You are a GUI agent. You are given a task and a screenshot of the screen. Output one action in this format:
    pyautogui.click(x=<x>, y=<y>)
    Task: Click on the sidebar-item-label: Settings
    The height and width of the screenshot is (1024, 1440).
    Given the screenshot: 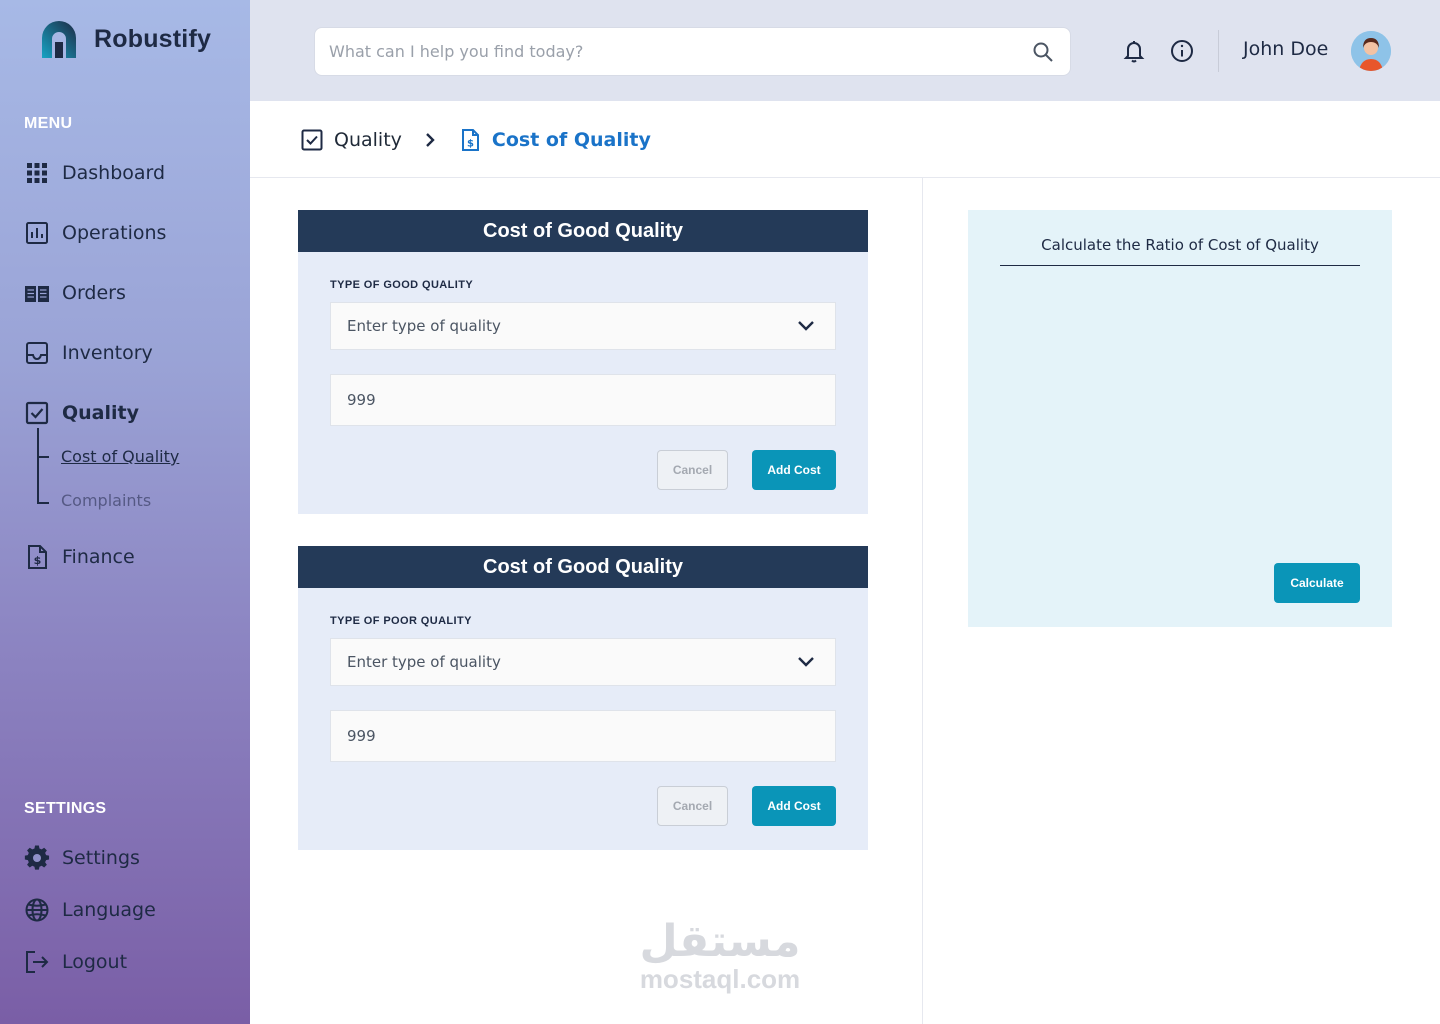 What is the action you would take?
    pyautogui.click(x=101, y=858)
    